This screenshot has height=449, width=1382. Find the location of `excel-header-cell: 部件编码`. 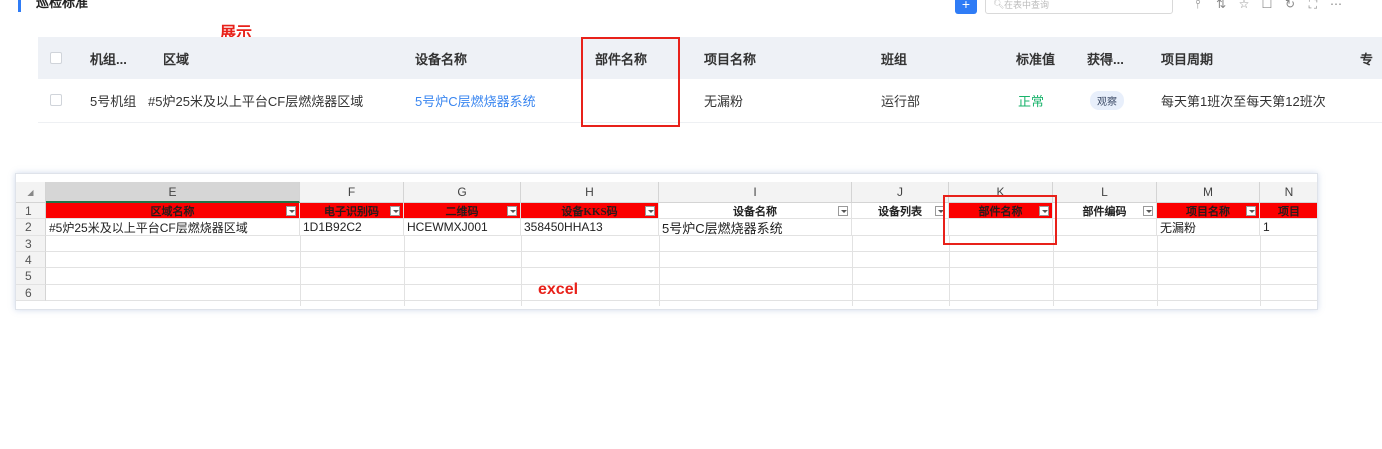

excel-header-cell: 部件编码 is located at coordinates (1105, 210).